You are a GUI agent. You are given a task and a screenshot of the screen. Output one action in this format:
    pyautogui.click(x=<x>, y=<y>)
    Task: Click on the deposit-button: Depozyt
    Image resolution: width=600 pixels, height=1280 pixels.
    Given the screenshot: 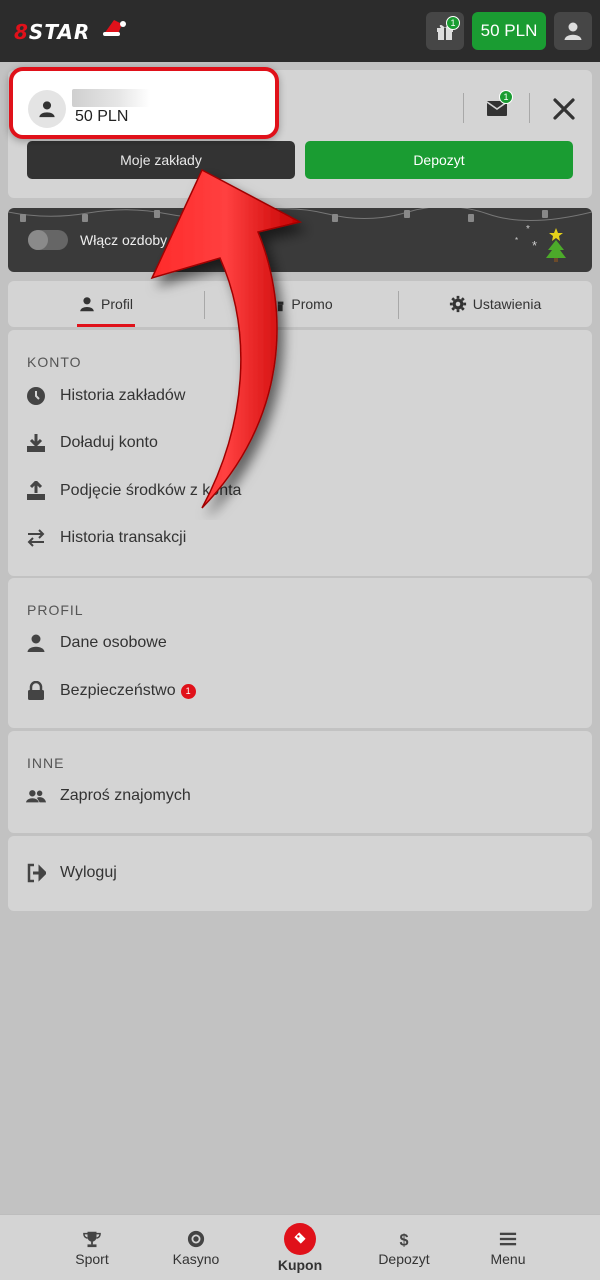 What is the action you would take?
    pyautogui.click(x=439, y=160)
    